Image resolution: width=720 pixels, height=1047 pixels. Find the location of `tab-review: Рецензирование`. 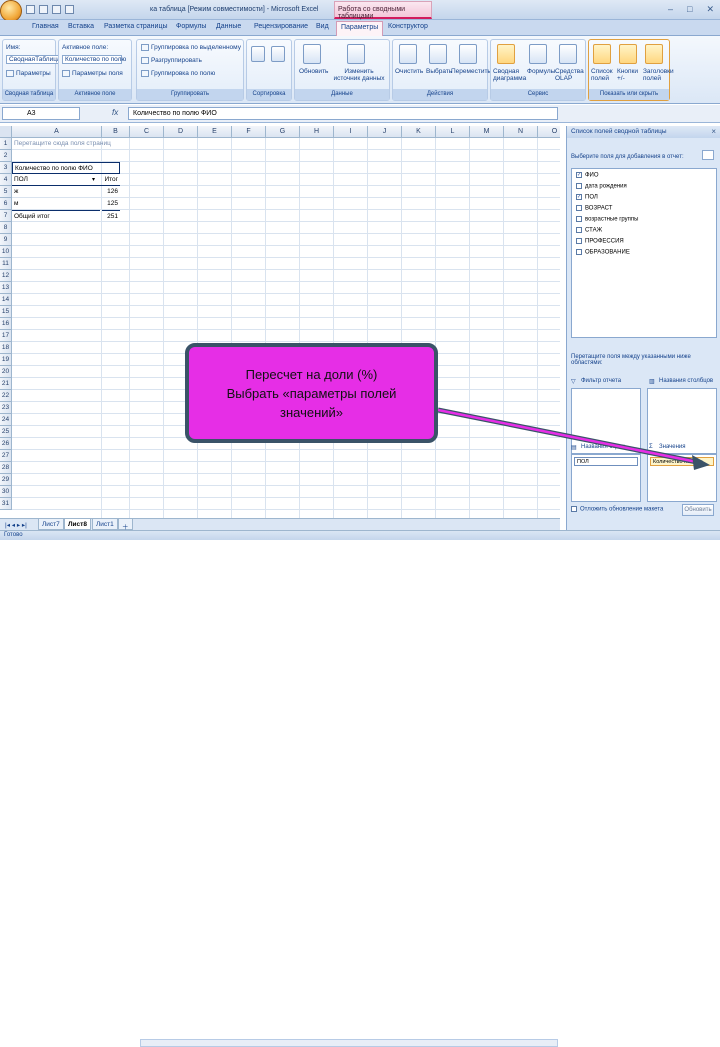

tab-review: Рецензирование is located at coordinates (281, 26).